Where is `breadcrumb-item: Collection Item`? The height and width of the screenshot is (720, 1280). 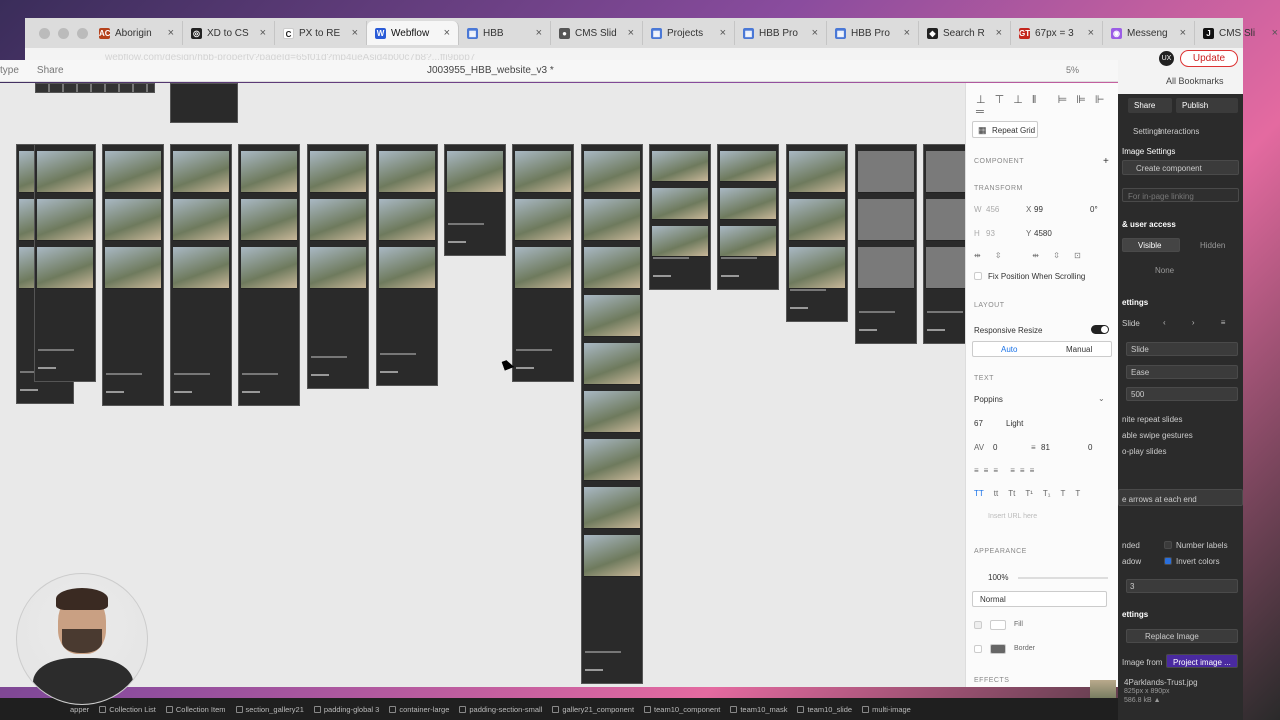
breadcrumb-item: Collection Item is located at coordinates (195, 709).